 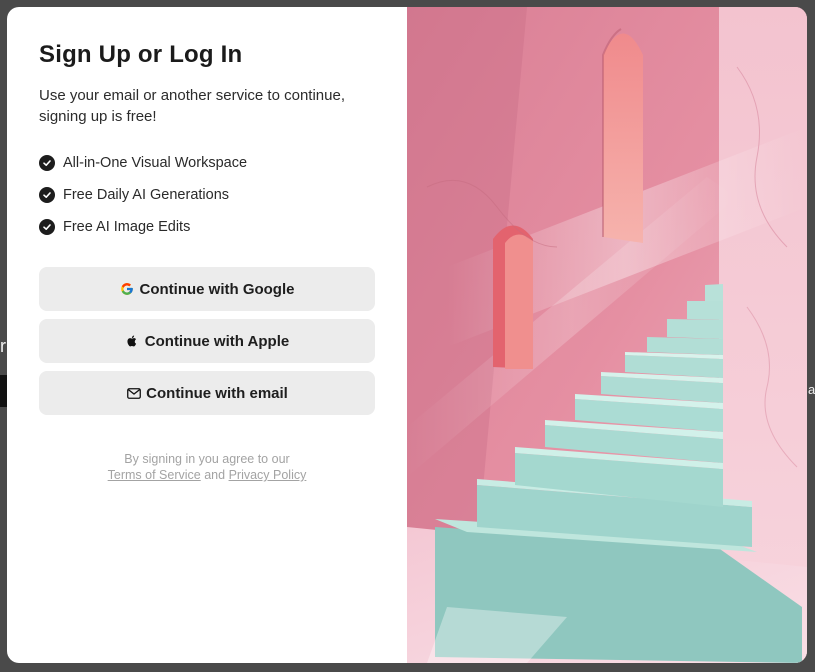 What do you see at coordinates (207, 227) in the screenshot?
I see `feature-item: Free AI Image Edits` at bounding box center [207, 227].